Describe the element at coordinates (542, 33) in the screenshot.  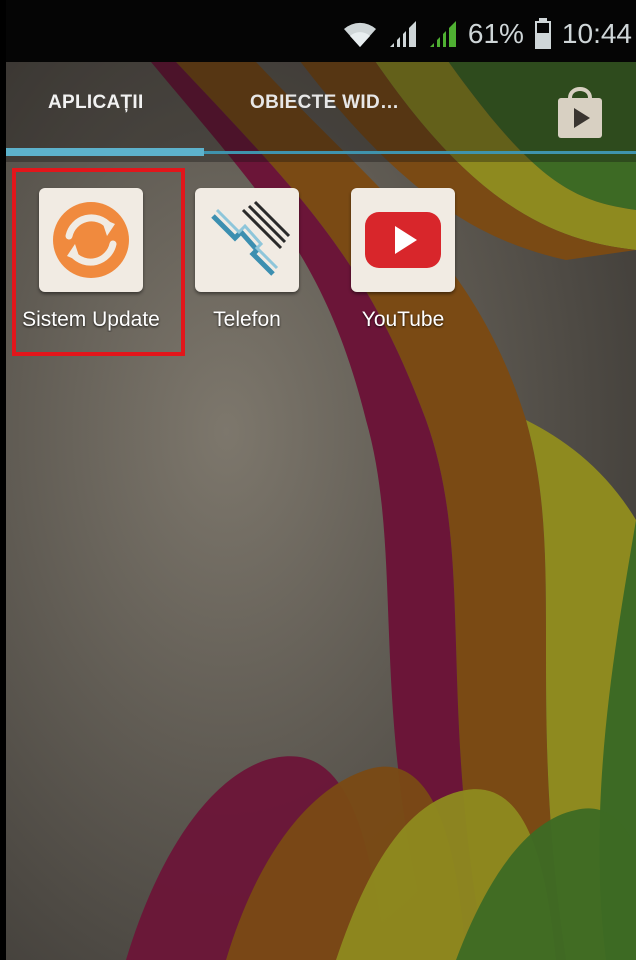
I see `battery-icon` at that location.